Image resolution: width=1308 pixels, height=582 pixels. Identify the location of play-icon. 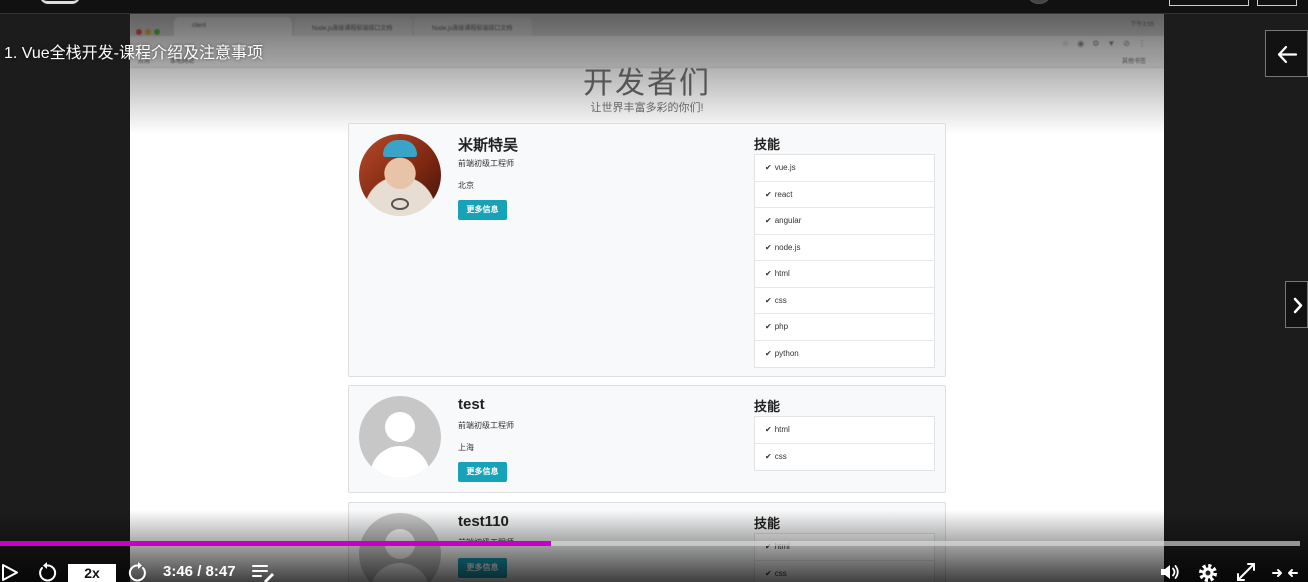
(10, 572).